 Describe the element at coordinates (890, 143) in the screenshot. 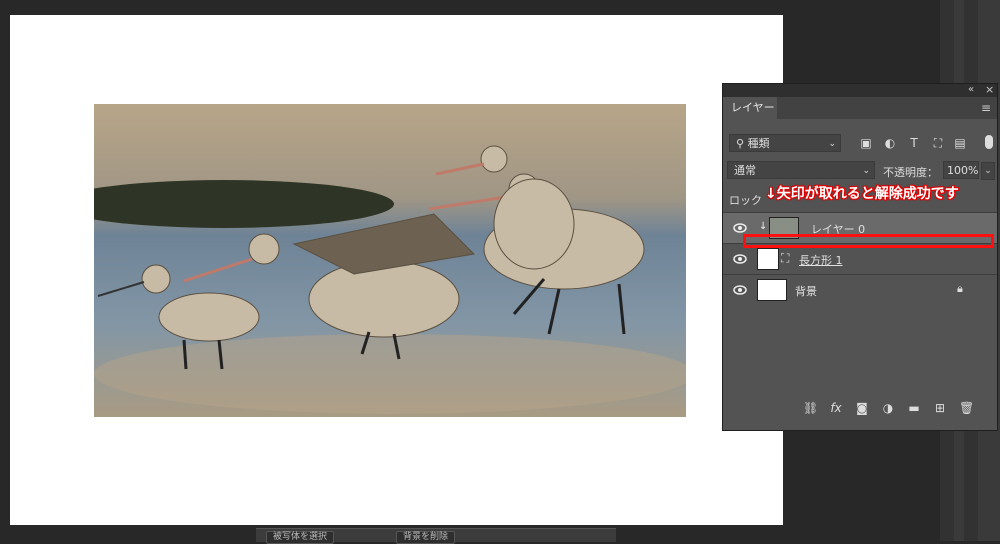

I see `adjustment-filter-icon: ◐` at that location.